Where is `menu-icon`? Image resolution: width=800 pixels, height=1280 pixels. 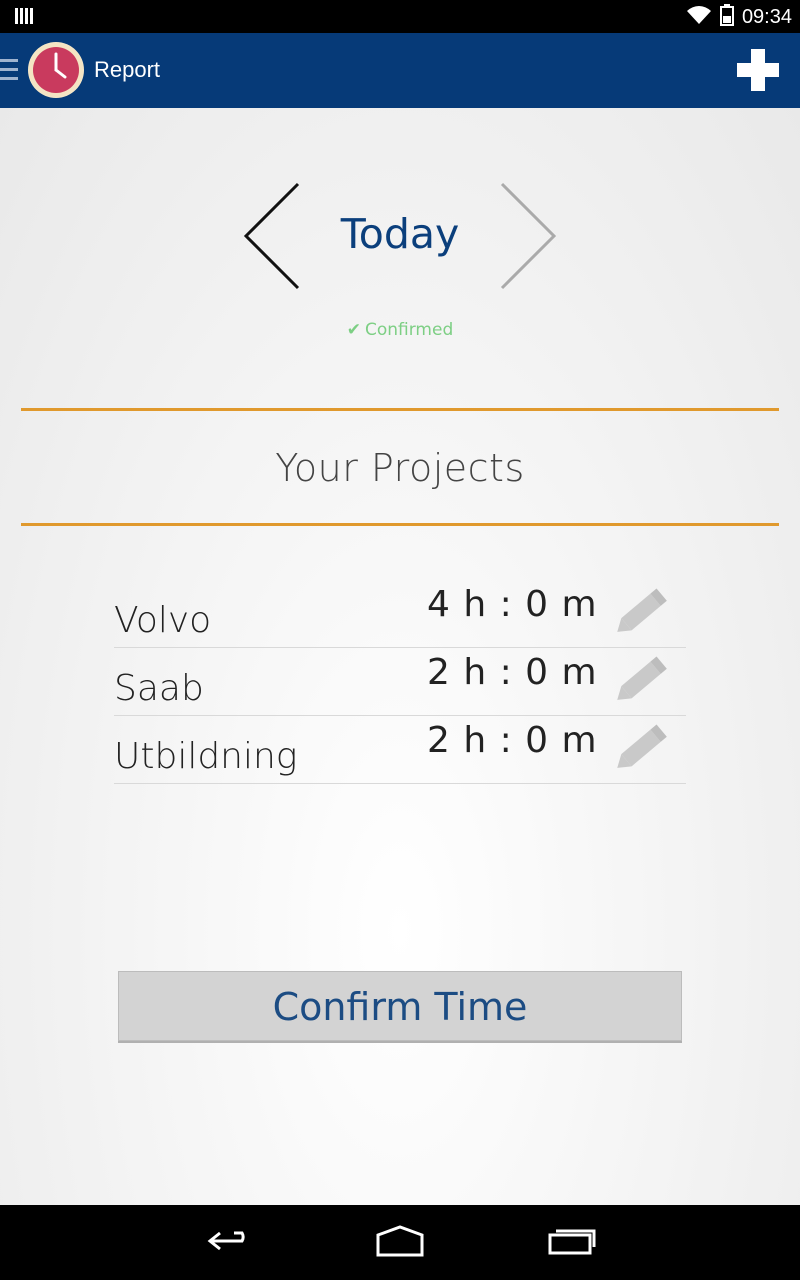 menu-icon is located at coordinates (9, 73).